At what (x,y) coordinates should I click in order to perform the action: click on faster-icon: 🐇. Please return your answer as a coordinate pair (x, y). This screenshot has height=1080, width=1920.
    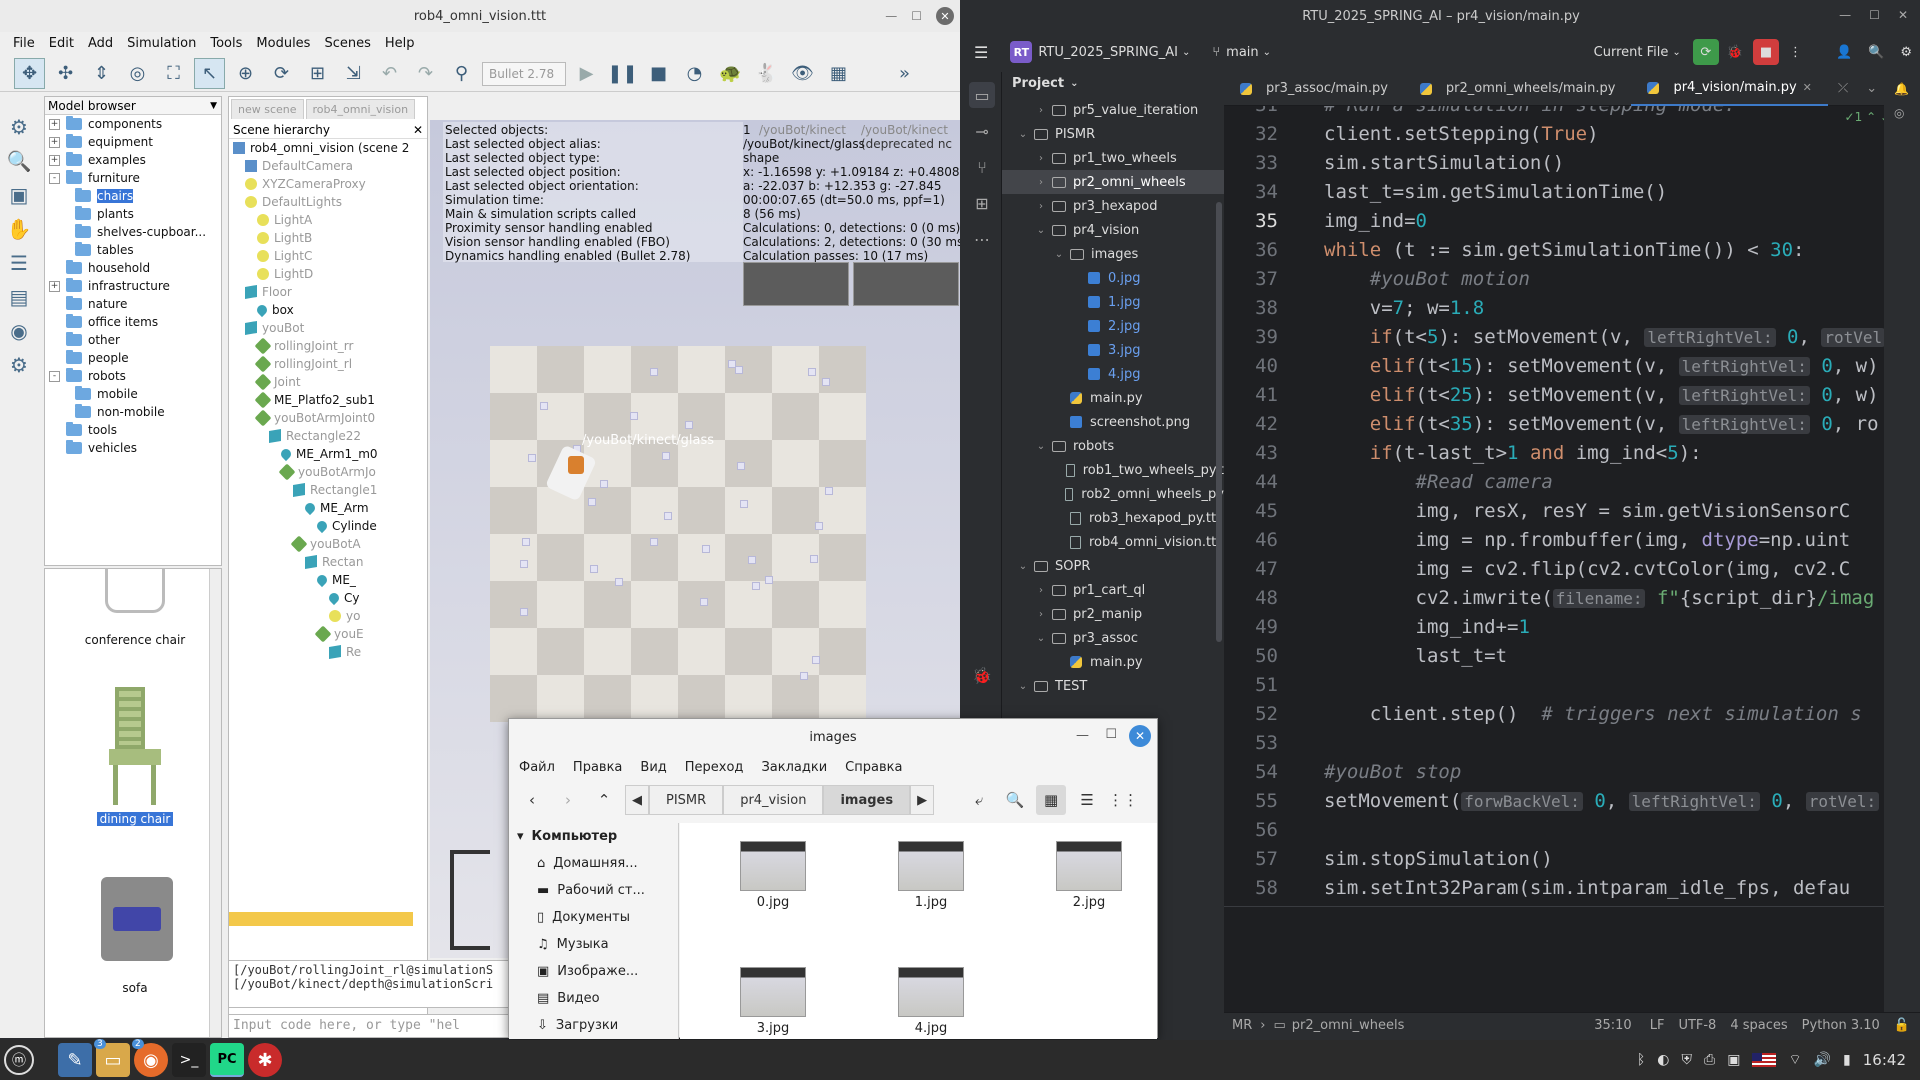
    Looking at the image, I should click on (766, 73).